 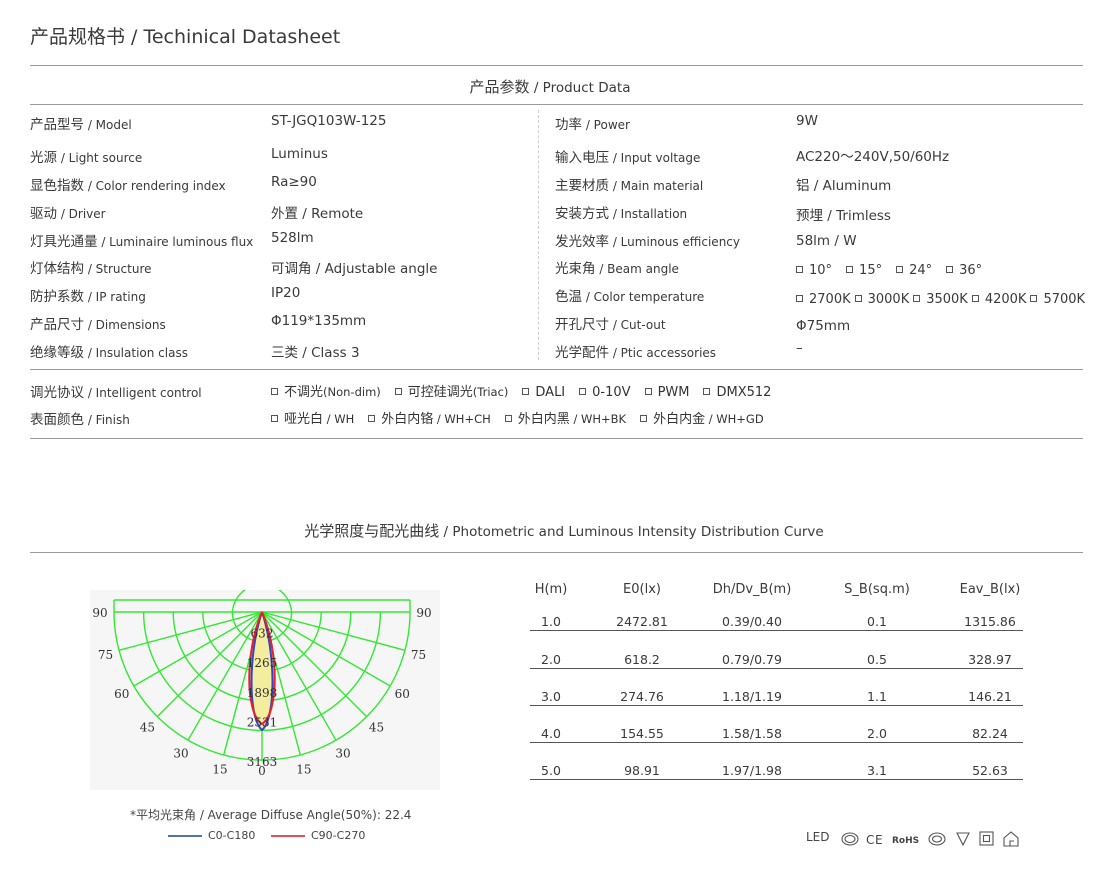 I want to click on spec-label-en: / Beam angle, so click(x=637, y=269).